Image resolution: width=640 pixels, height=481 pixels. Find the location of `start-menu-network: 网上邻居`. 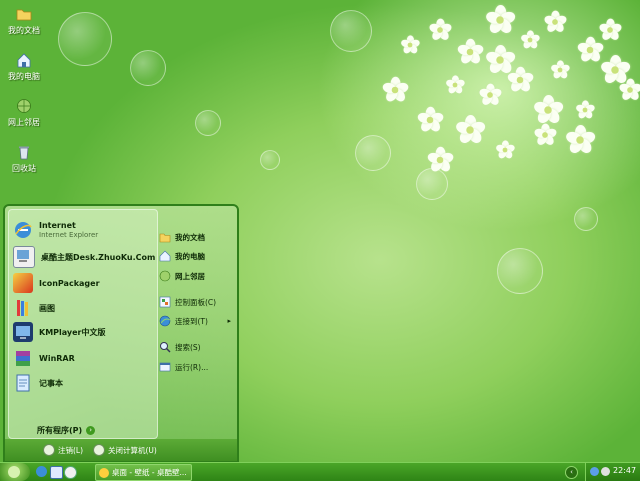

start-menu-network: 网上邻居 is located at coordinates (182, 276).